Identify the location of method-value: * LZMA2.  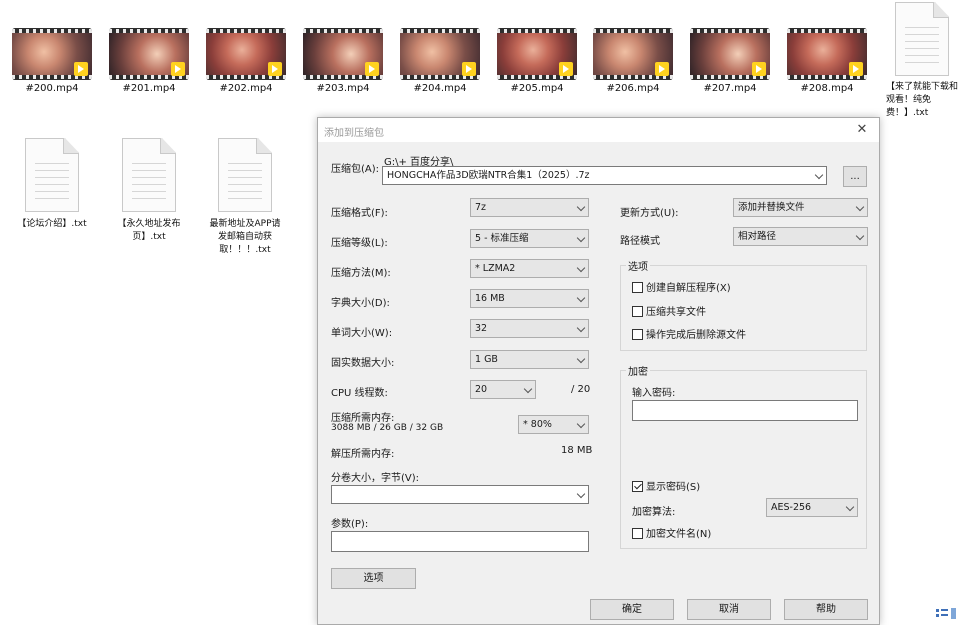
(495, 268).